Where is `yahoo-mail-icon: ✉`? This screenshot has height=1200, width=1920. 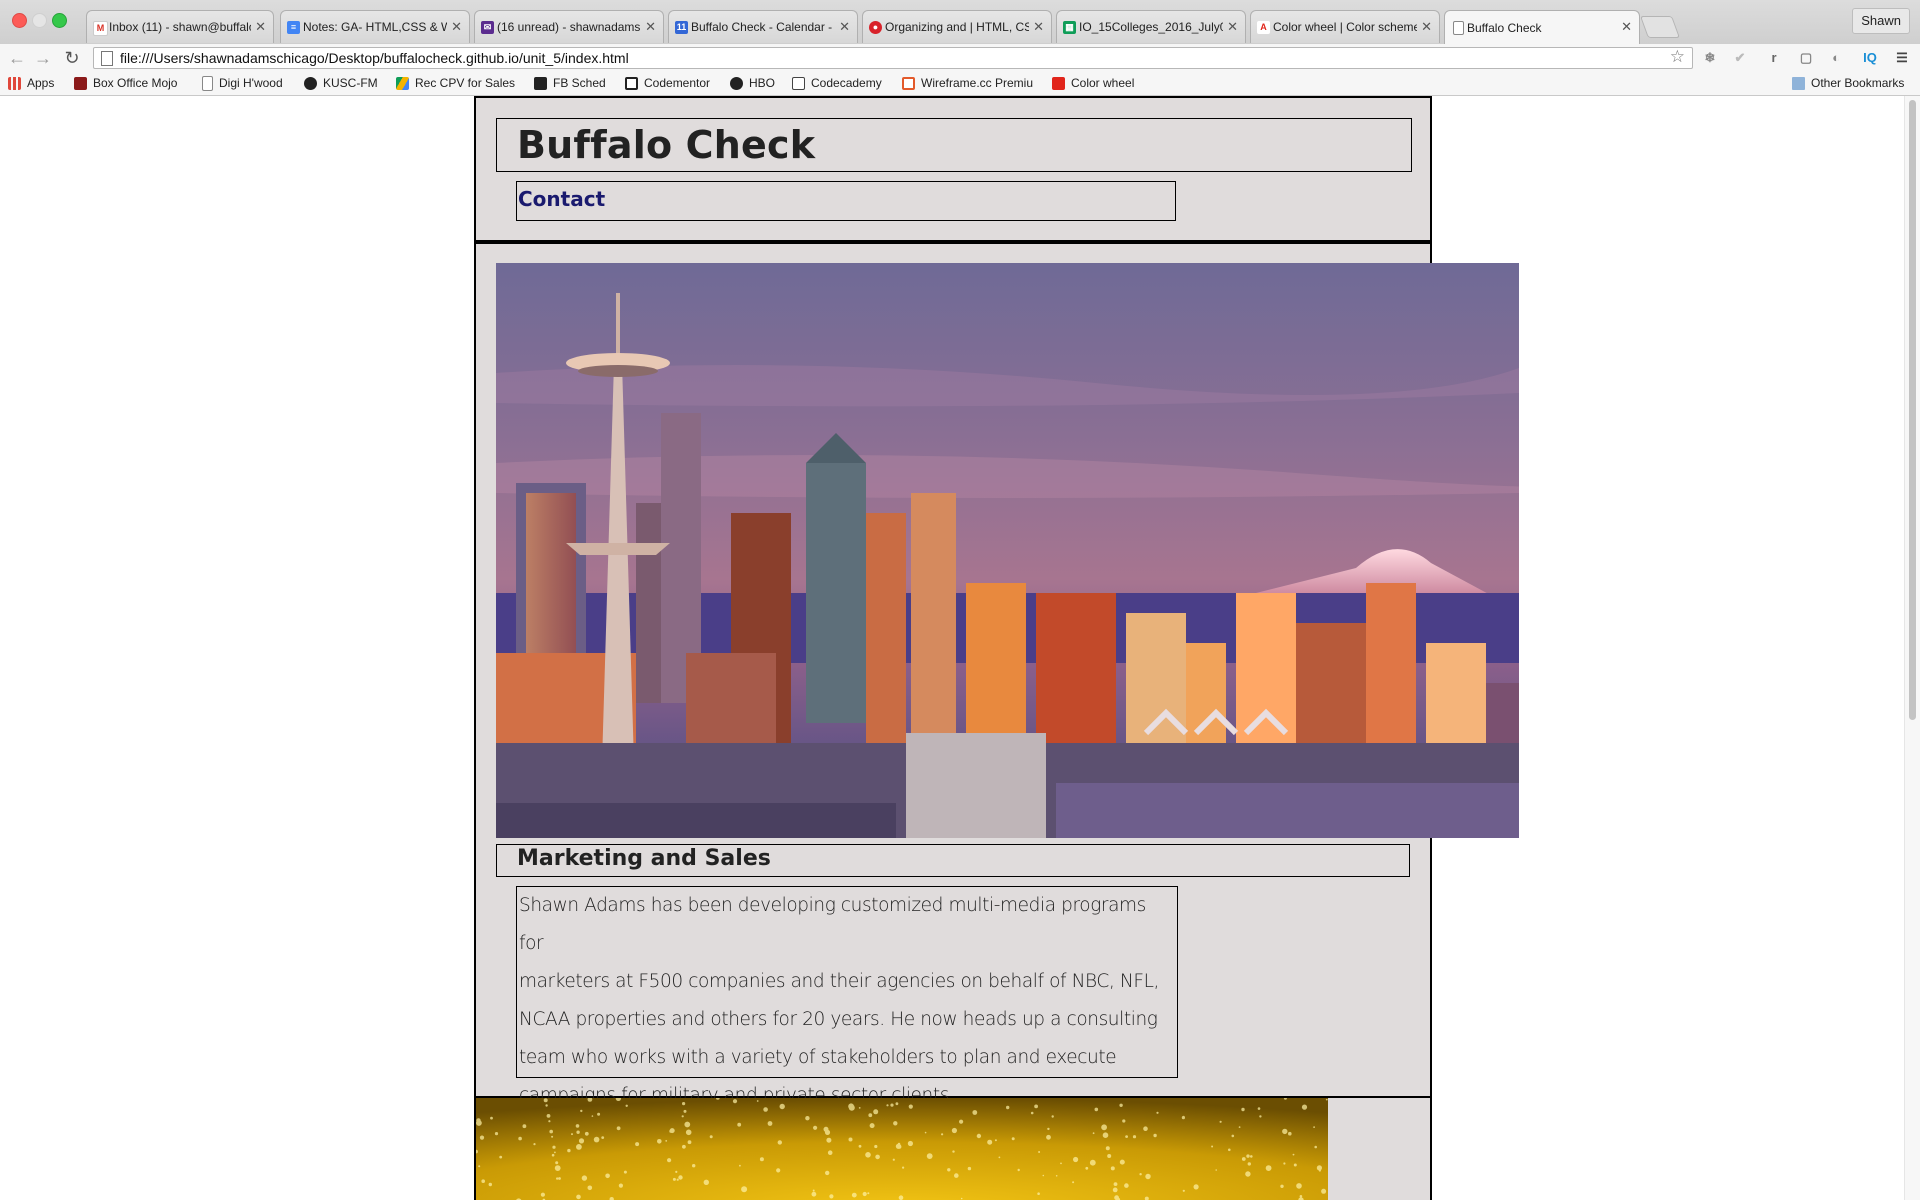
yahoo-mail-icon: ✉ is located at coordinates (487, 27).